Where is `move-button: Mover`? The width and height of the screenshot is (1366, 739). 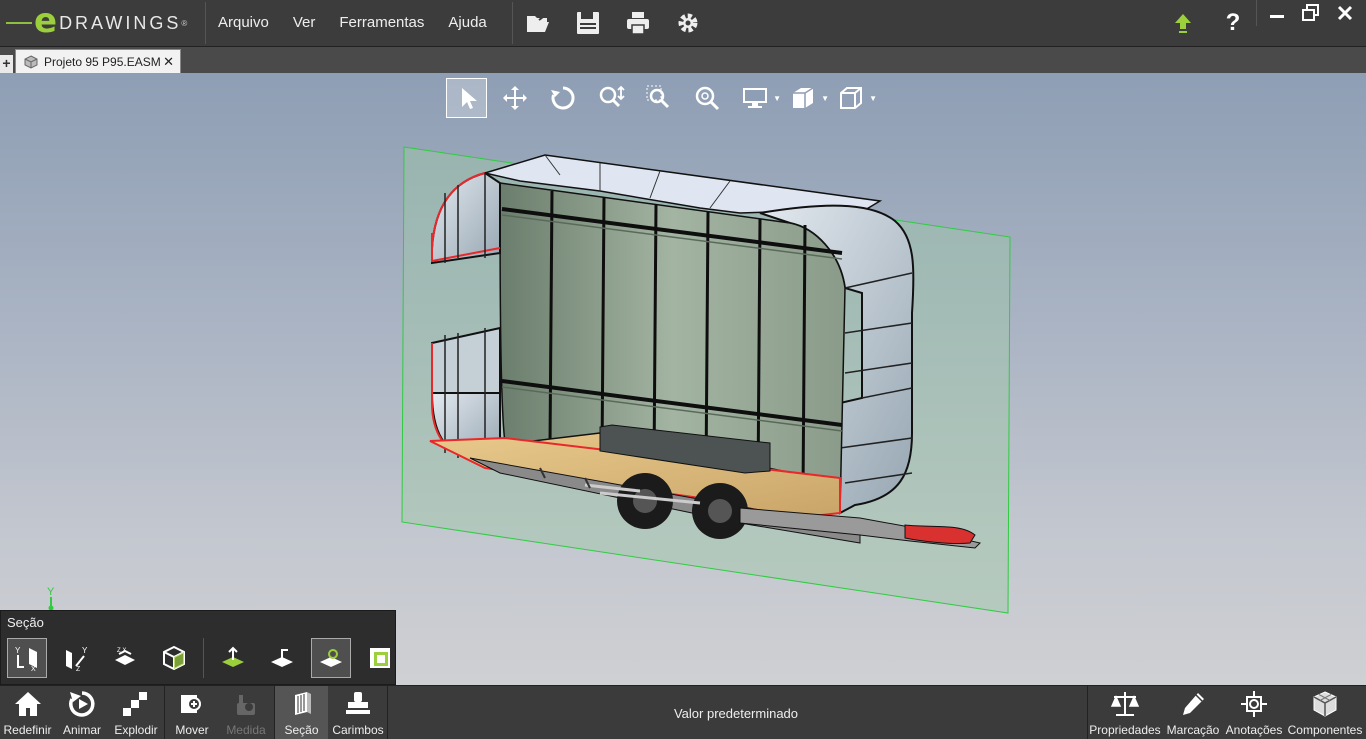
move-button: Mover is located at coordinates (192, 712).